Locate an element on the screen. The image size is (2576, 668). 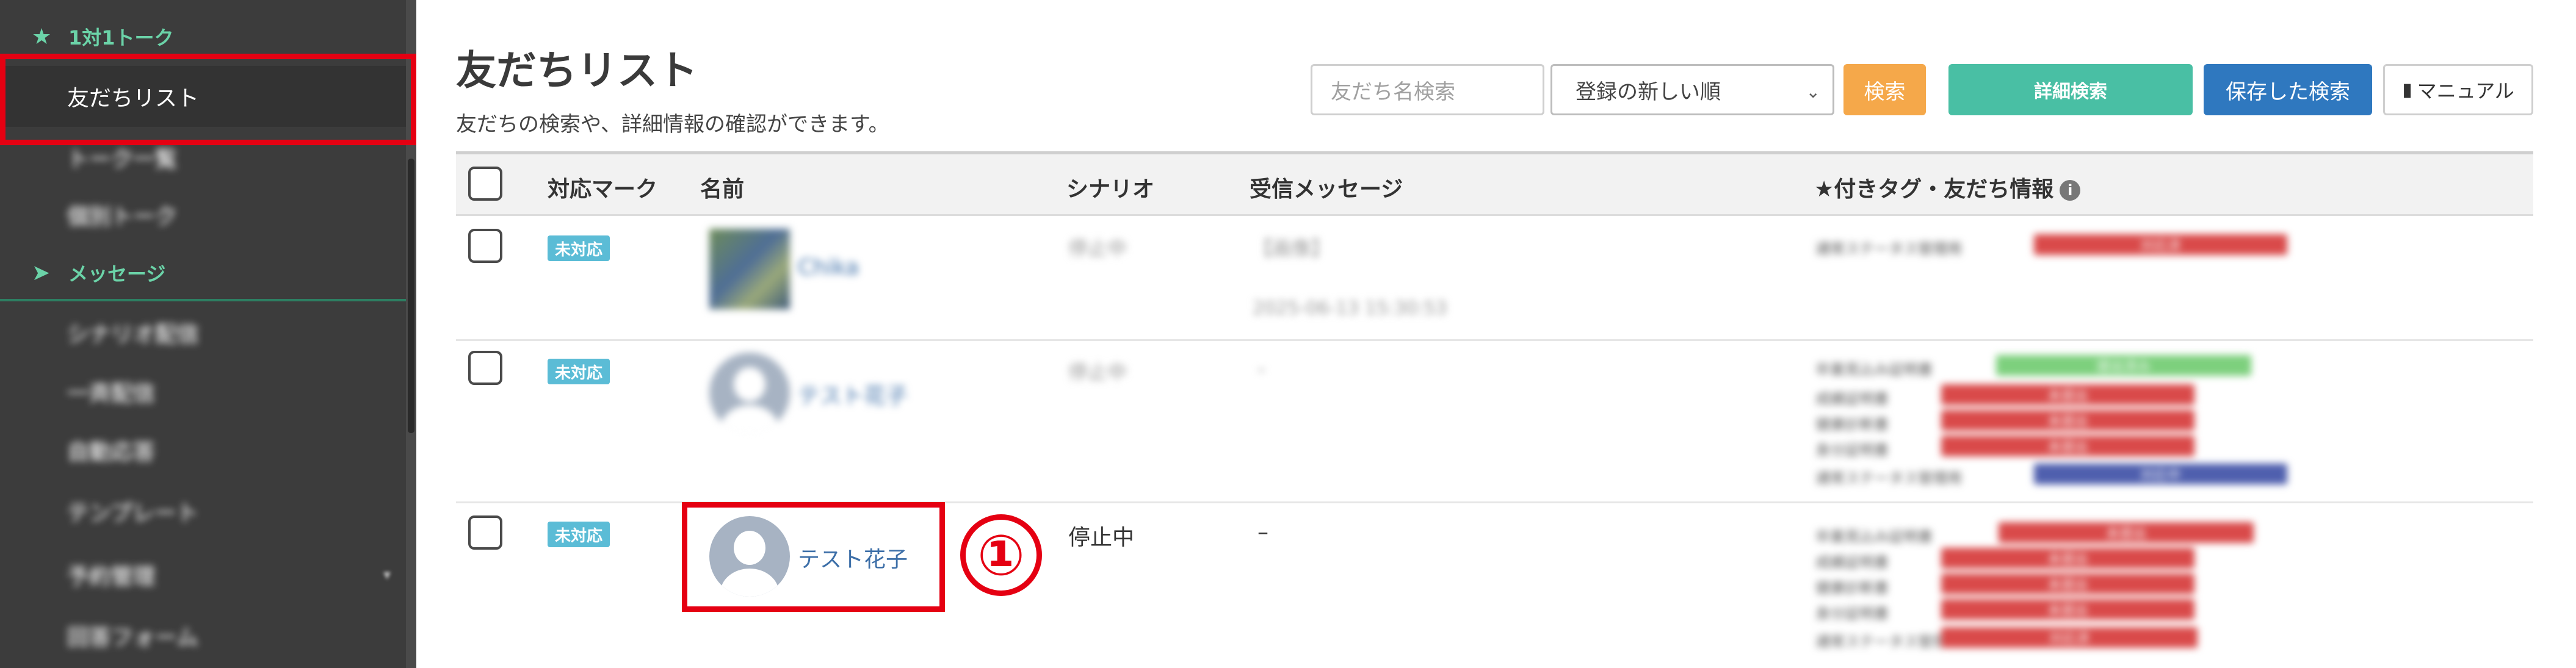
friend-name-link: テスト花子 is located at coordinates (853, 394).